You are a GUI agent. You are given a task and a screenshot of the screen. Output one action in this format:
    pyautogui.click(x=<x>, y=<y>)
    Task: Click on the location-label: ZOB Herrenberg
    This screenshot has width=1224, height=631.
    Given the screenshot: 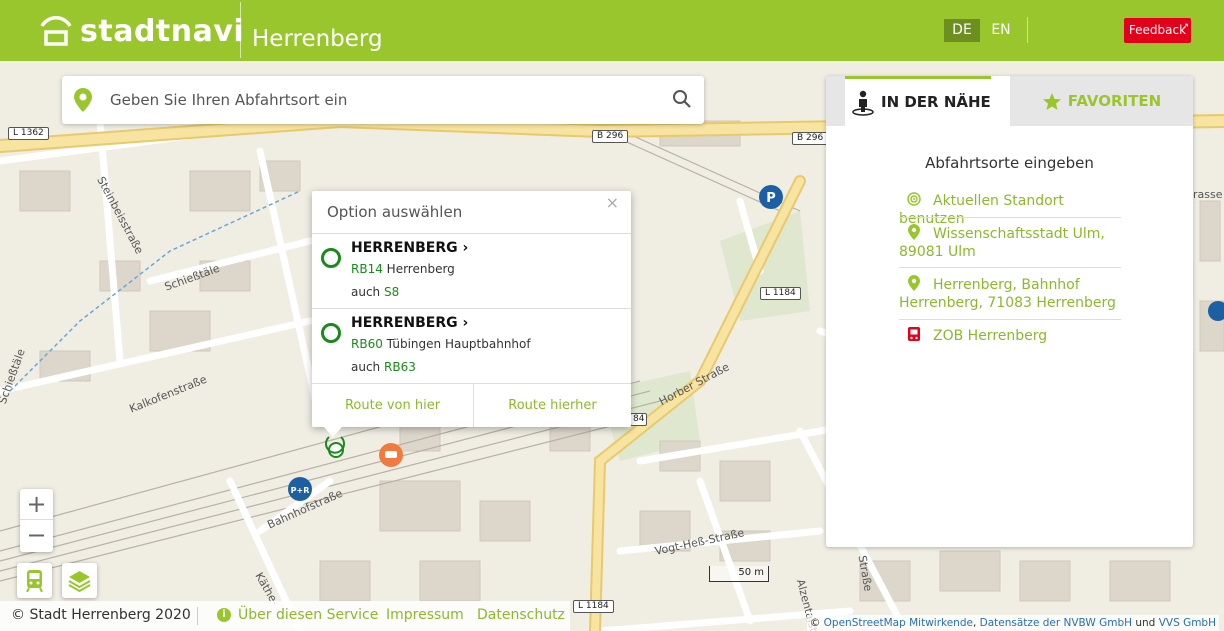 What is the action you would take?
    pyautogui.click(x=990, y=336)
    